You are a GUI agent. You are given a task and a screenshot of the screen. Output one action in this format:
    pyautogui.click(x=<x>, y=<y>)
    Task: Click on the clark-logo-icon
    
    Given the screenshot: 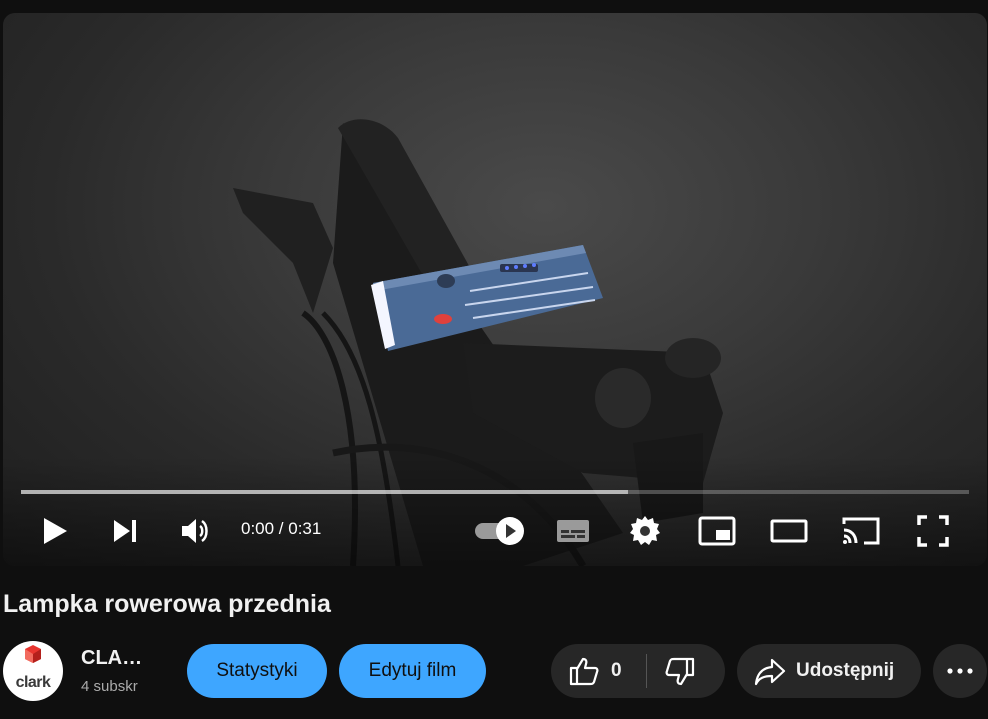 What is the action you would take?
    pyautogui.click(x=33, y=654)
    